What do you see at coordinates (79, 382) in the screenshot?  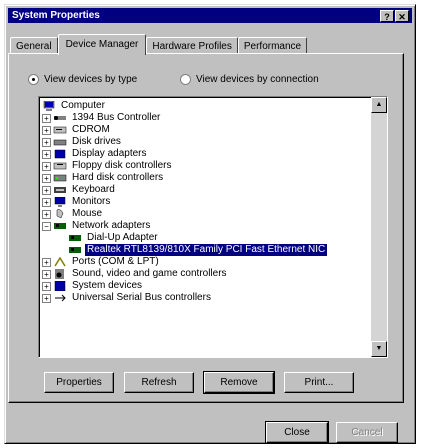 I see `properties-button: Properties` at bounding box center [79, 382].